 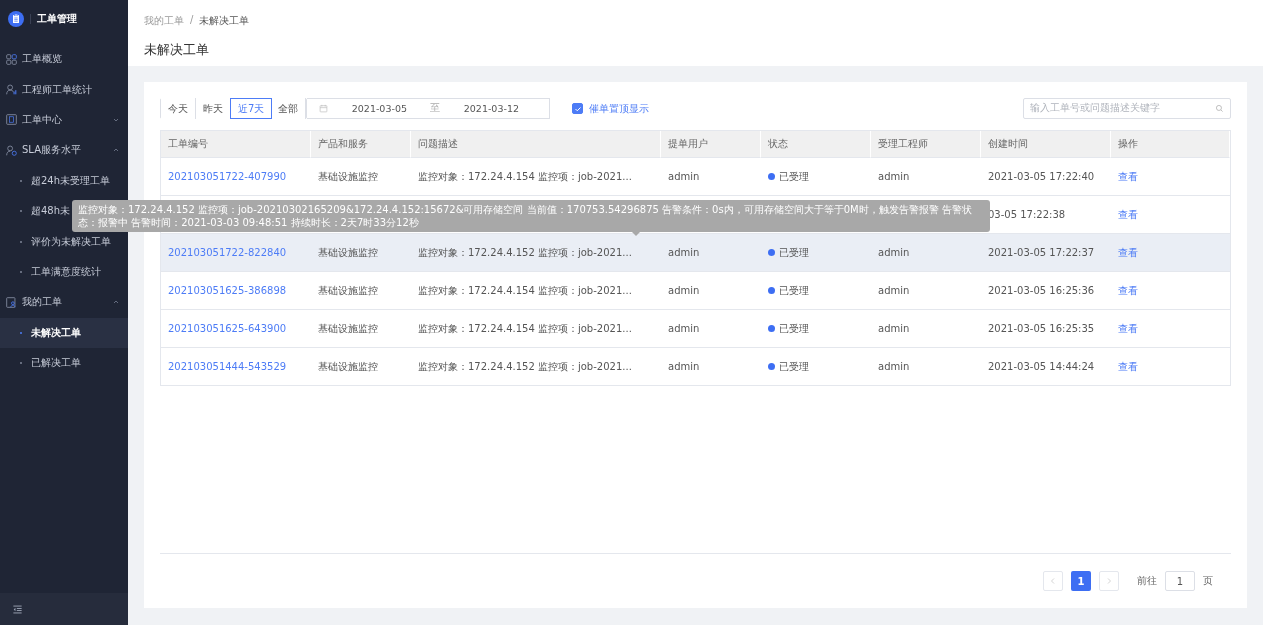 I want to click on sidebar-subitem: 未解决工单, so click(x=64, y=332).